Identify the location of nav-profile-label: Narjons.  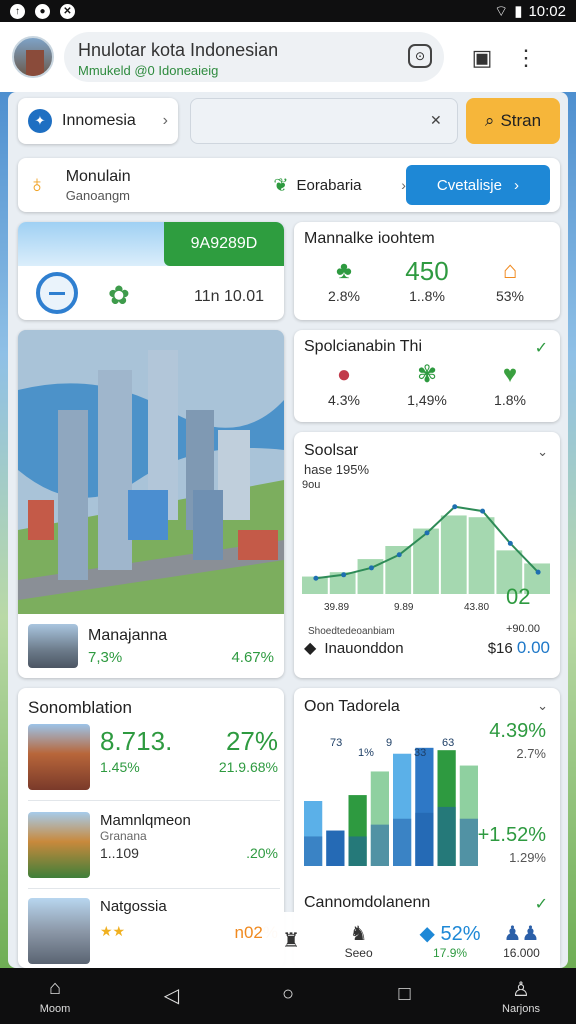
(521, 1009).